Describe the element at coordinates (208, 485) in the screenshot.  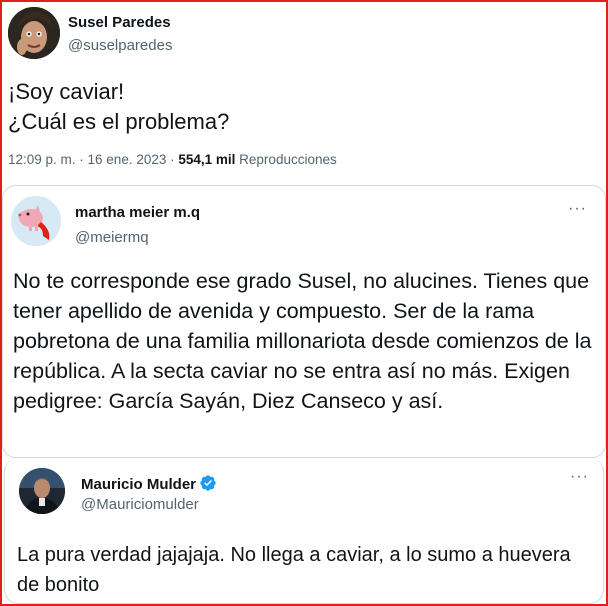
I see `verified-badge-icon` at that location.